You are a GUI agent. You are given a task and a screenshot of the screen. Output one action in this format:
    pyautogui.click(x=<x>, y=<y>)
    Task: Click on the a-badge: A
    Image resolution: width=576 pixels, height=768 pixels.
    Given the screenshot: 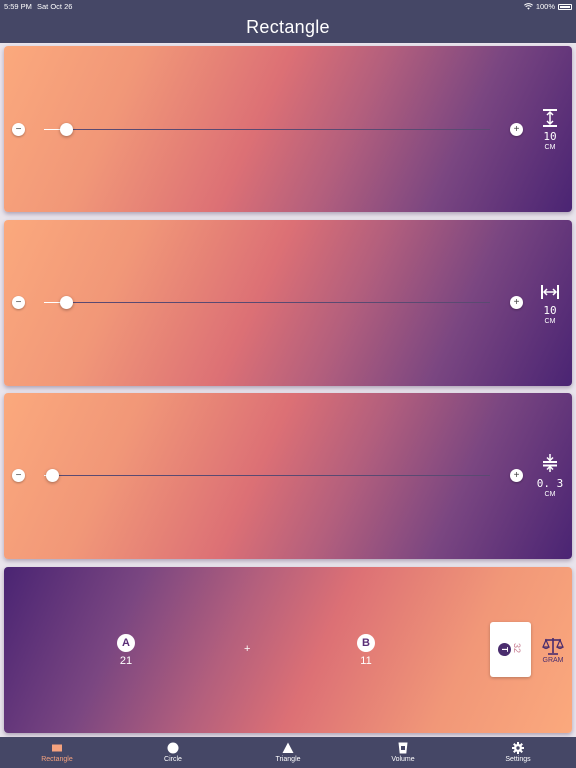 What is the action you would take?
    pyautogui.click(x=126, y=643)
    